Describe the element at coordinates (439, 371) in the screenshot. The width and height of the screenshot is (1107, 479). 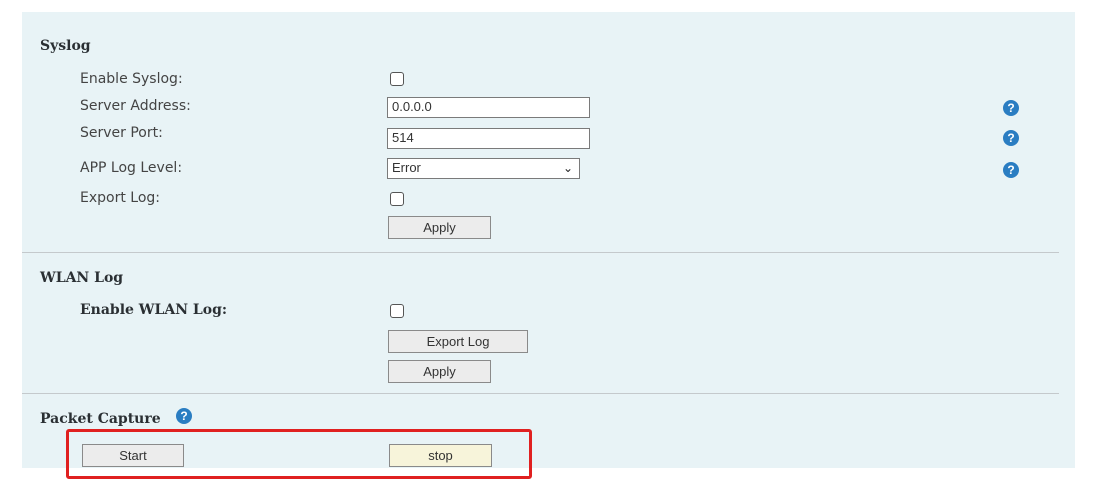
I see `wlan-apply-button: Apply` at that location.